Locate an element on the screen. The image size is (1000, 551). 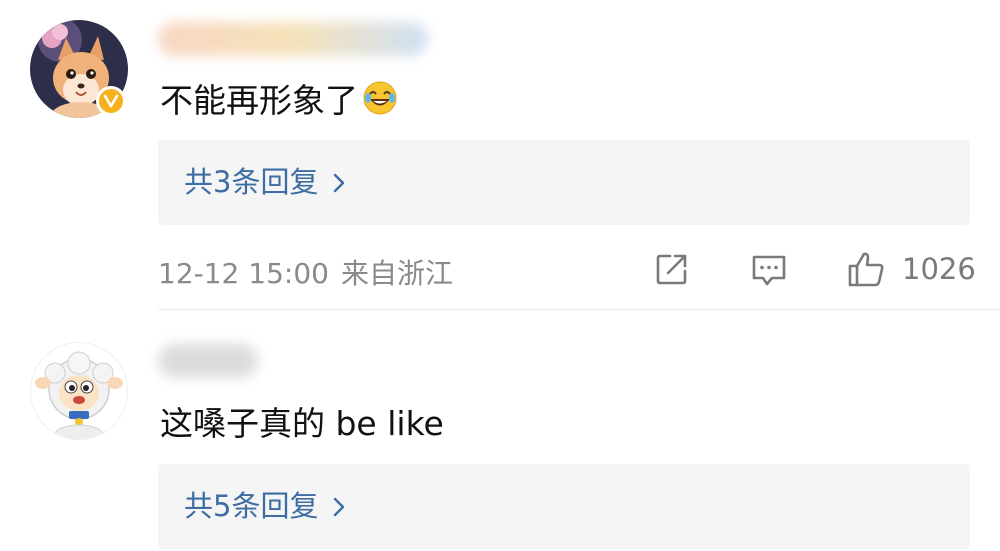
view-replies-link: 共3条回复 is located at coordinates (265, 182).